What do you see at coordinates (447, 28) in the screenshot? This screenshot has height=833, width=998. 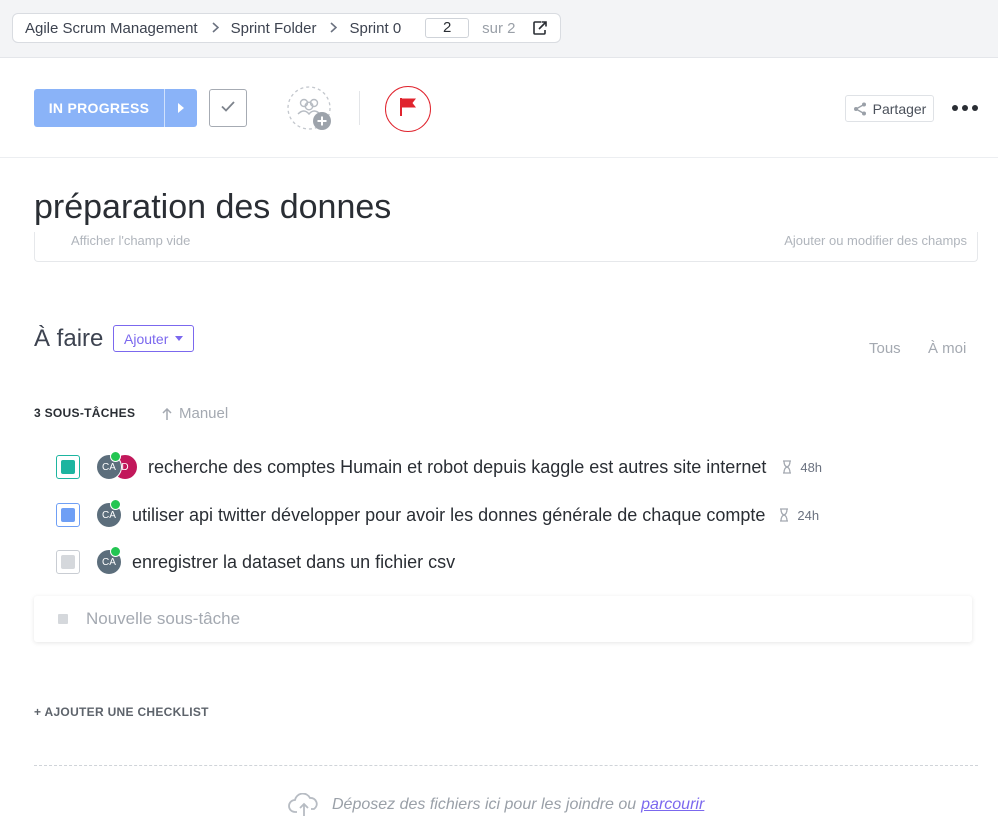 I see `page-number-input: 2` at bounding box center [447, 28].